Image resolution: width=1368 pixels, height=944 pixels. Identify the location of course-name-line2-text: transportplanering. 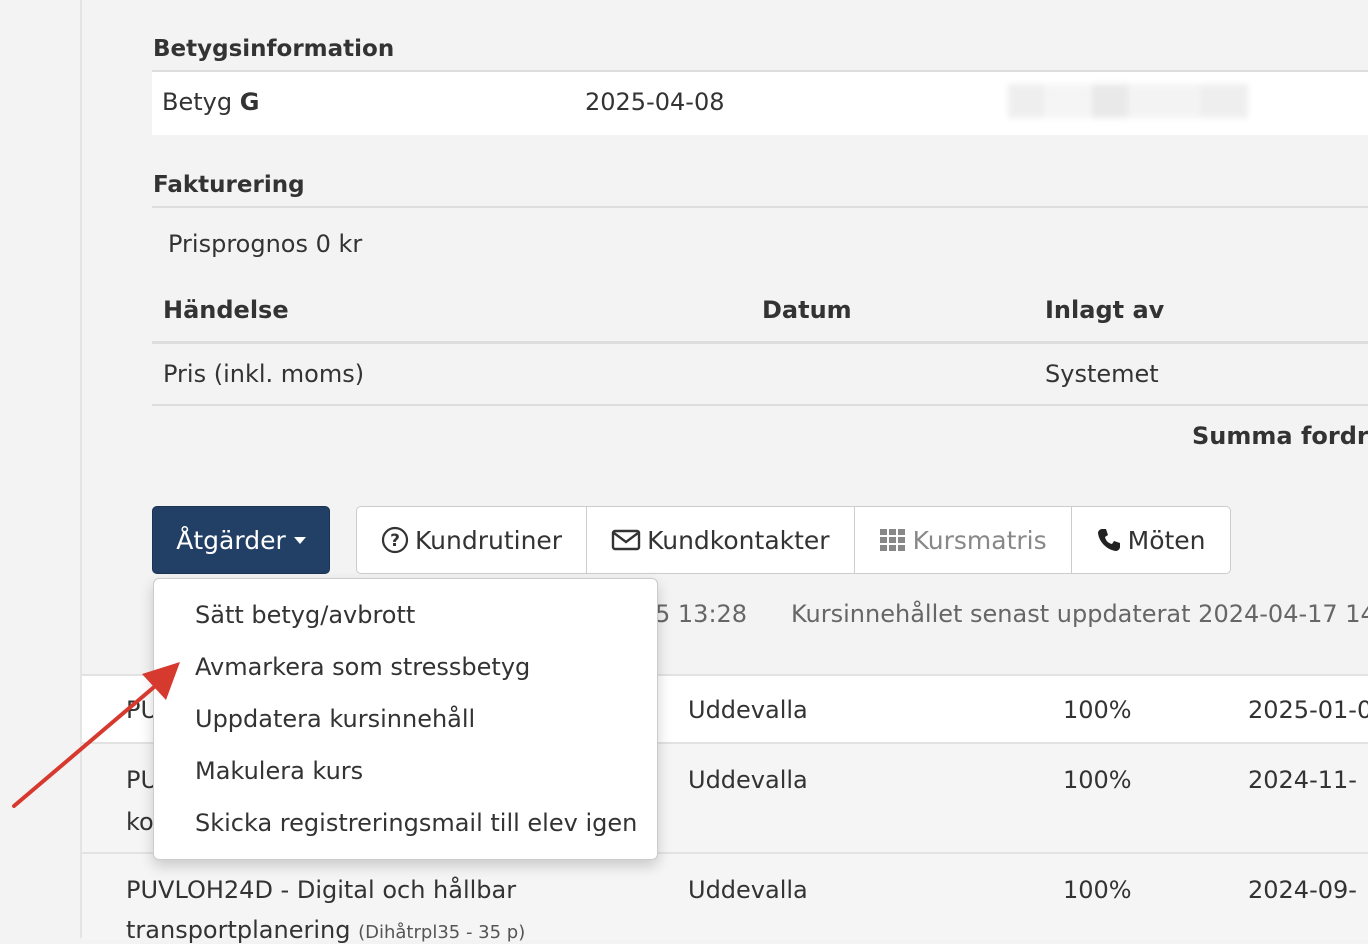
(238, 930).